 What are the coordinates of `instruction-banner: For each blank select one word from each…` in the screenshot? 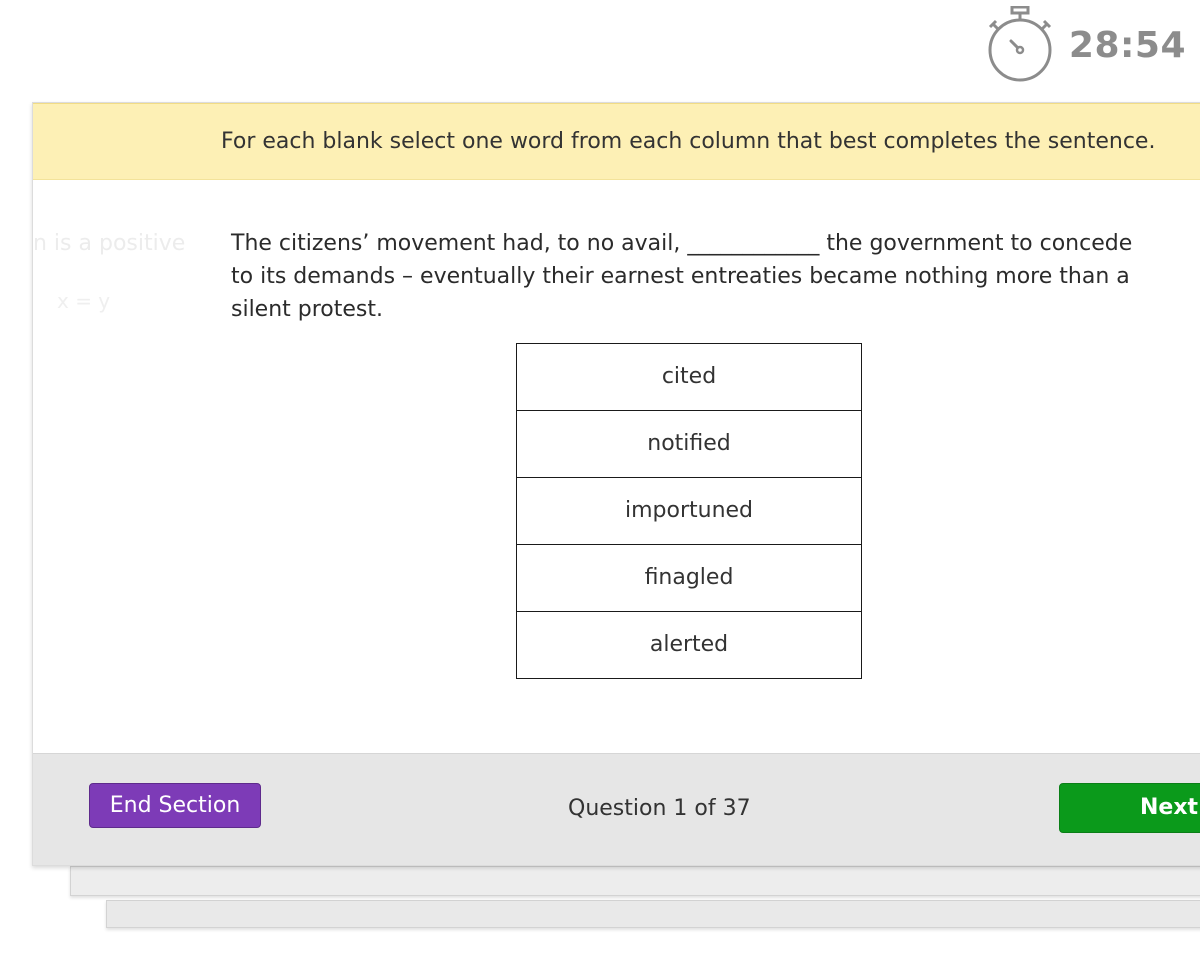 It's located at (616, 141).